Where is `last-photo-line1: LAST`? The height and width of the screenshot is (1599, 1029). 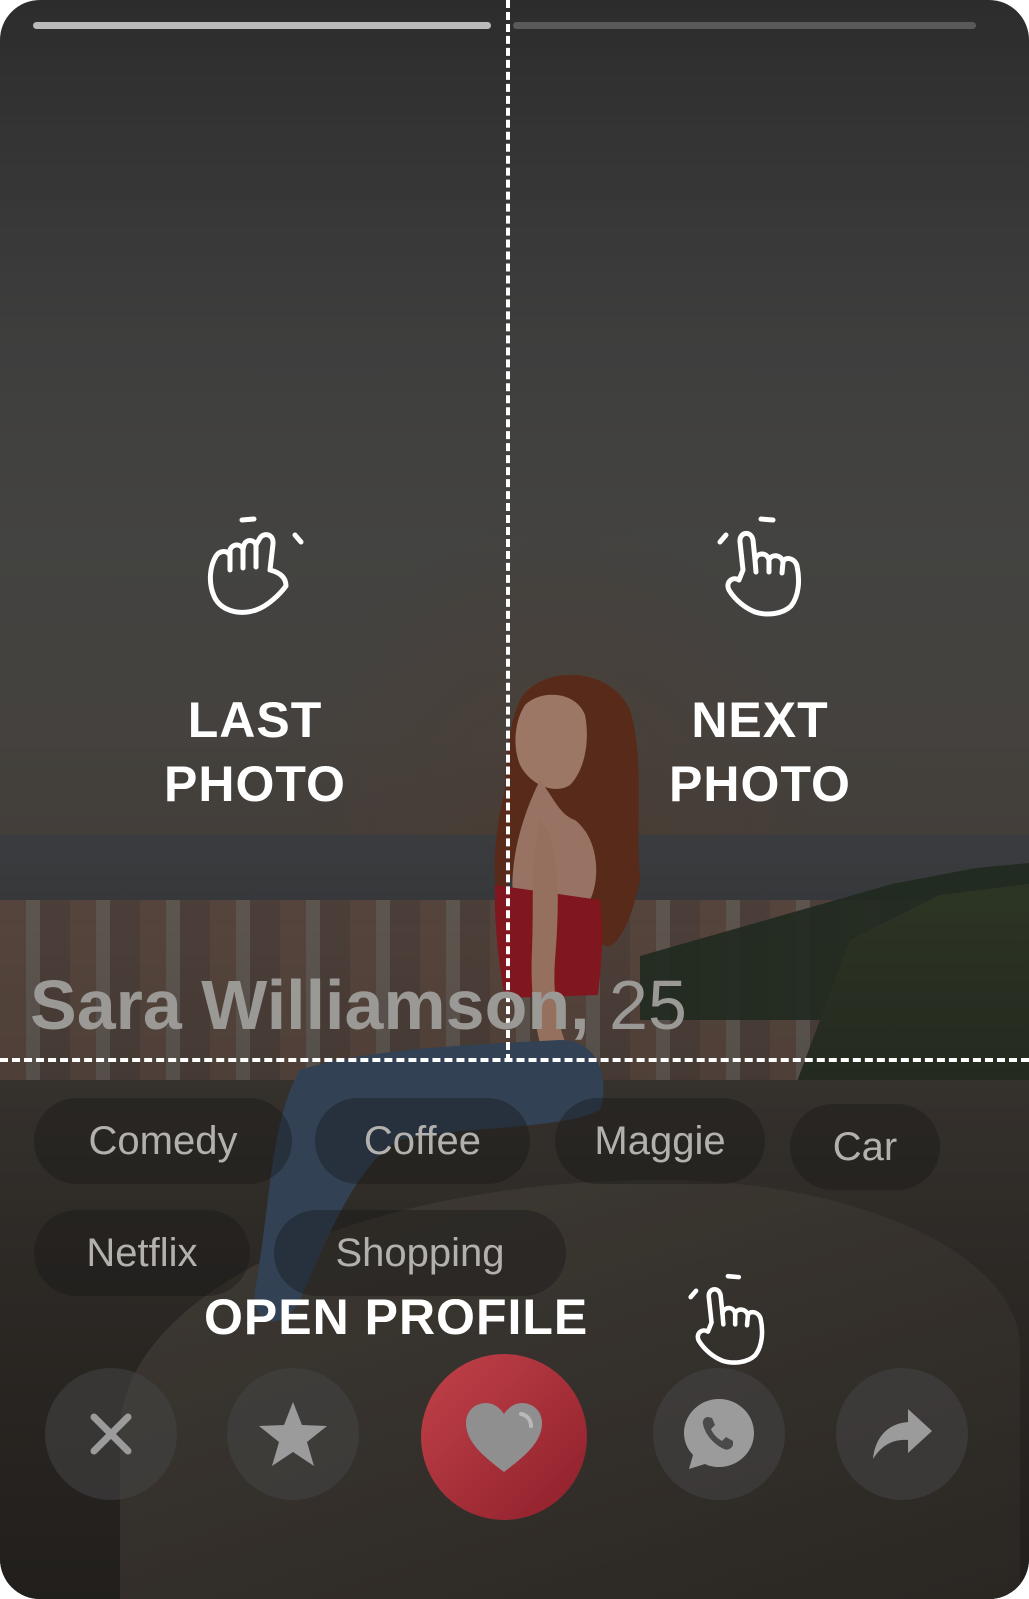 last-photo-line1: LAST is located at coordinates (255, 720).